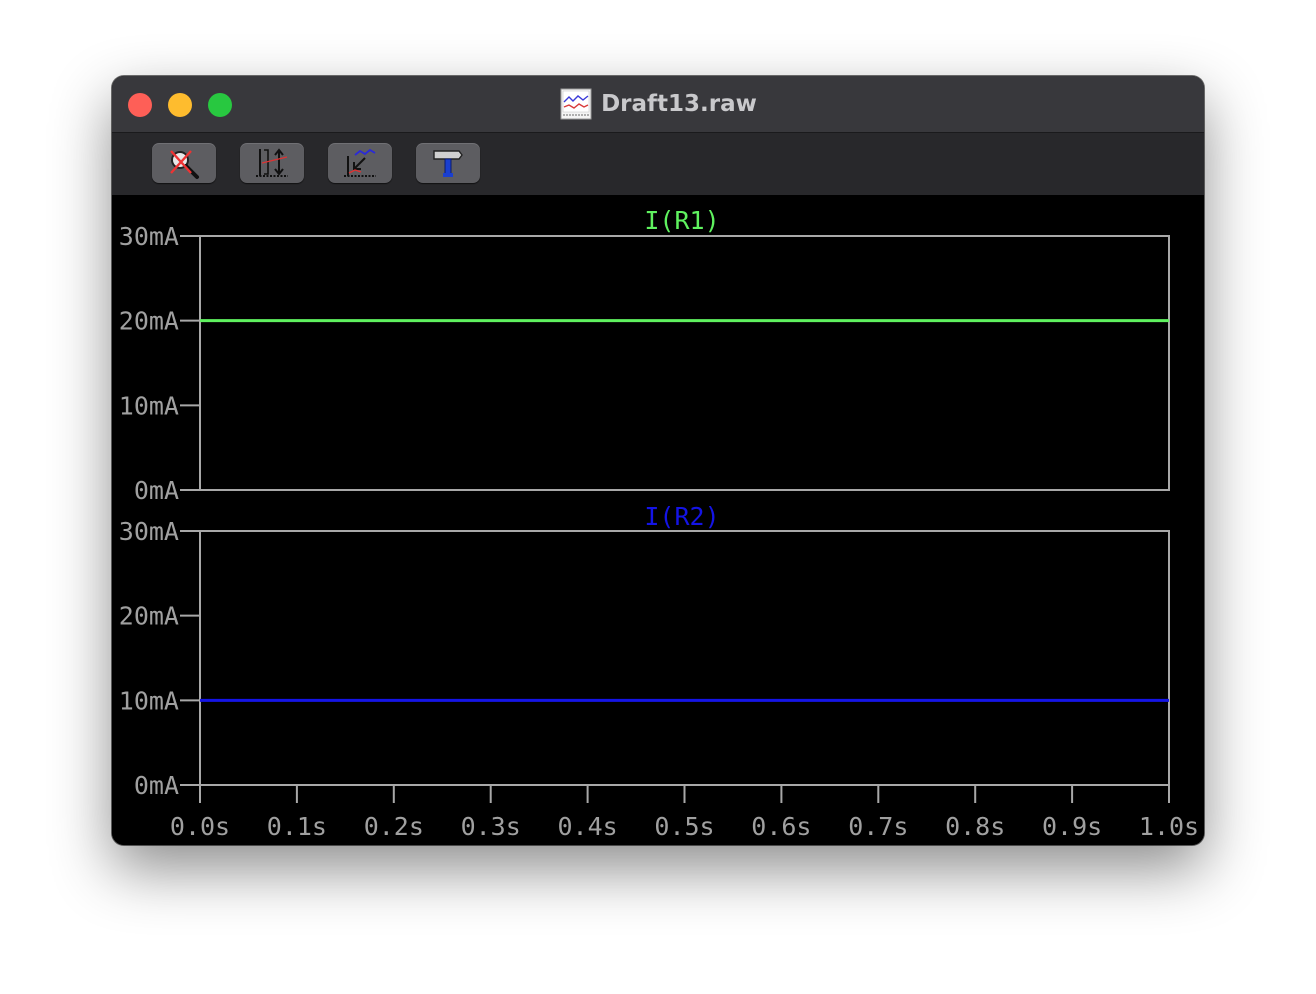  I want to click on window-title: Draft13.raw, so click(658, 104).